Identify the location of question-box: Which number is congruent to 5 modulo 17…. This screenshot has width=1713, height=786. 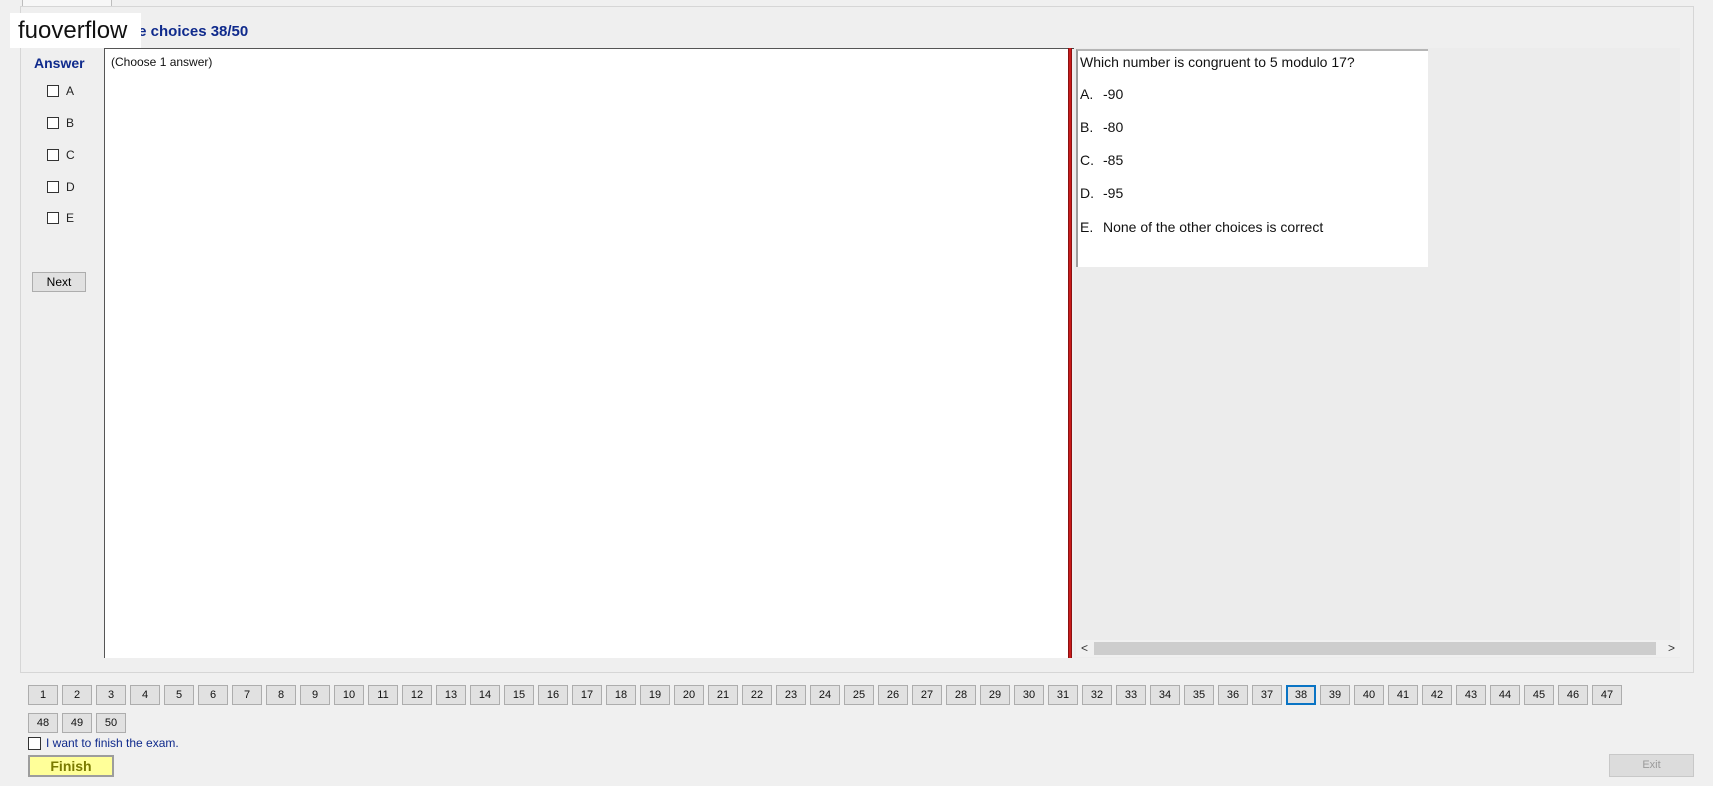
(1252, 158).